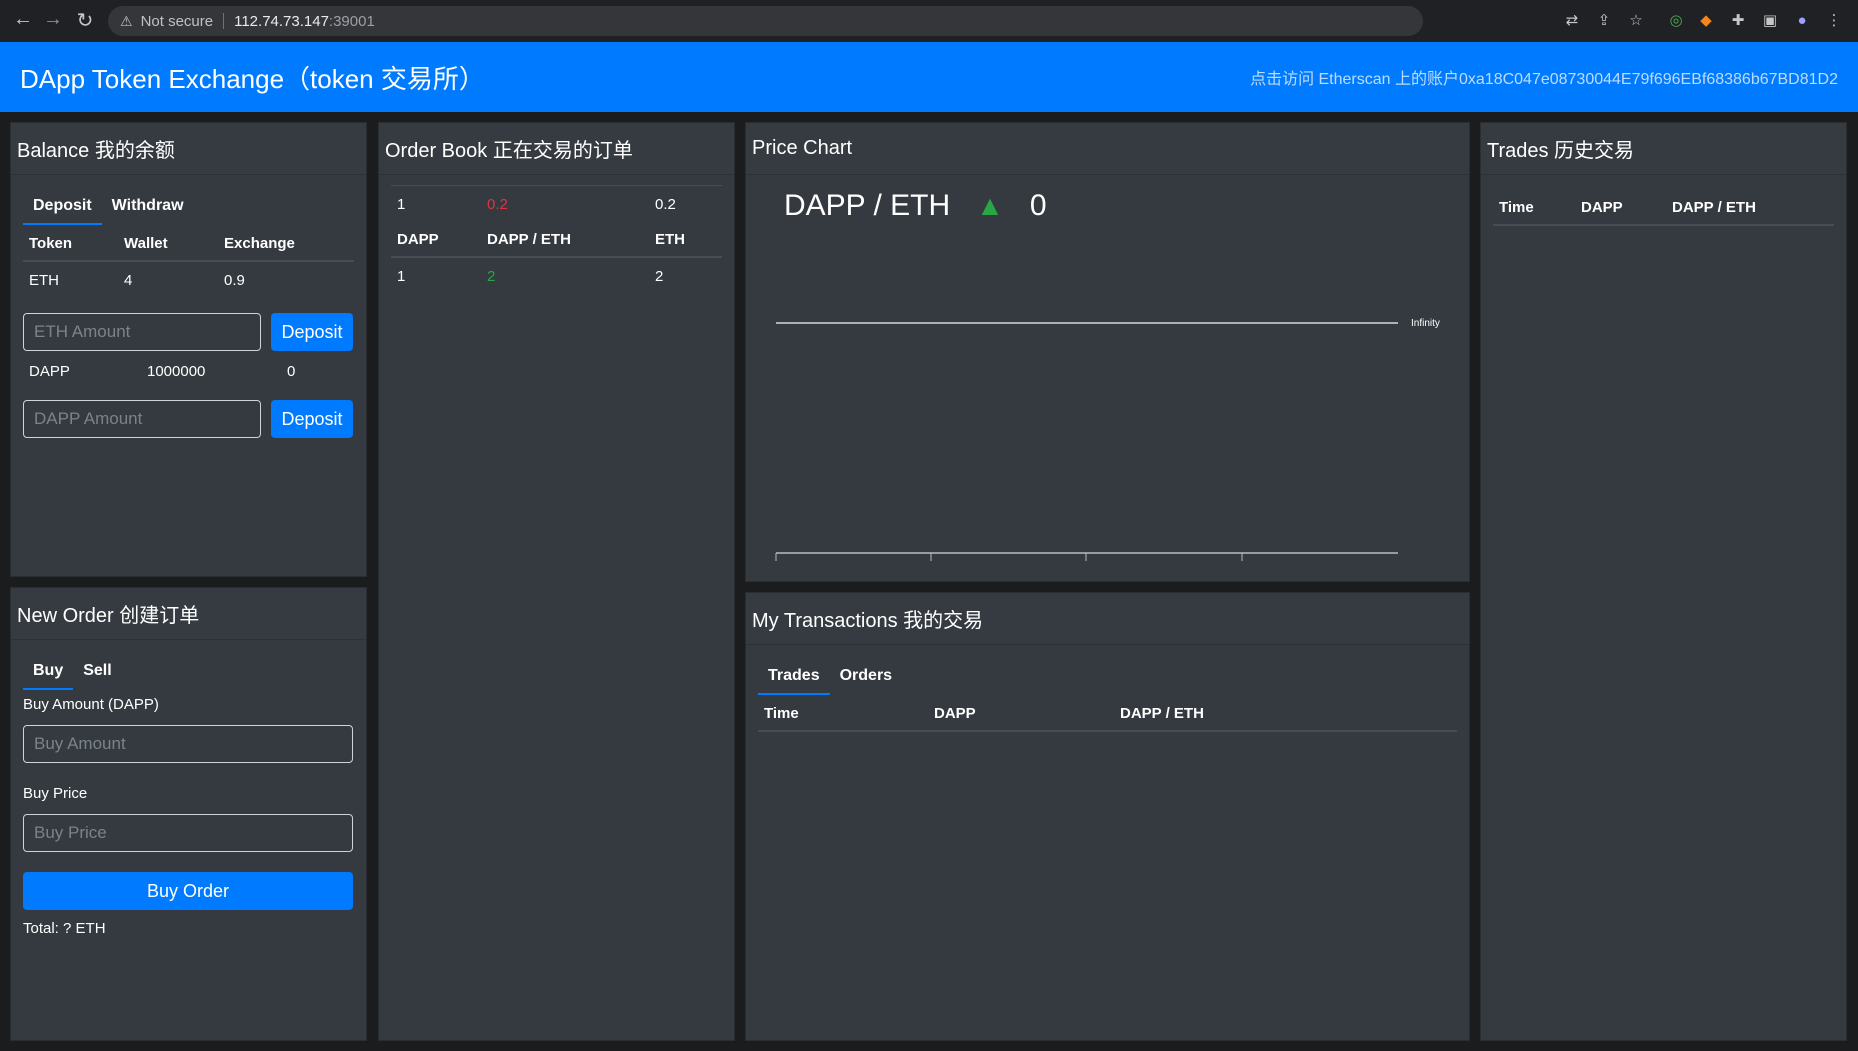 The image size is (1858, 1051). Describe the element at coordinates (188, 614) in the screenshot. I see `new-order-title: New Order 创建订单` at that location.